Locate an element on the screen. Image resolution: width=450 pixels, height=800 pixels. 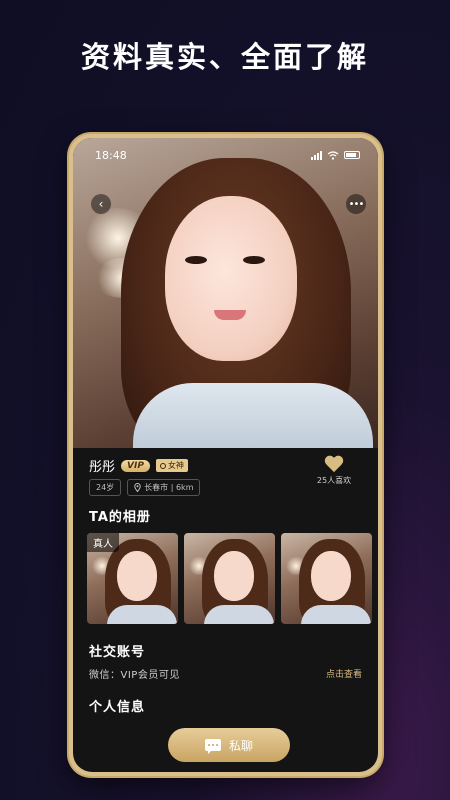
photo-face is located at coordinates (231, 278).